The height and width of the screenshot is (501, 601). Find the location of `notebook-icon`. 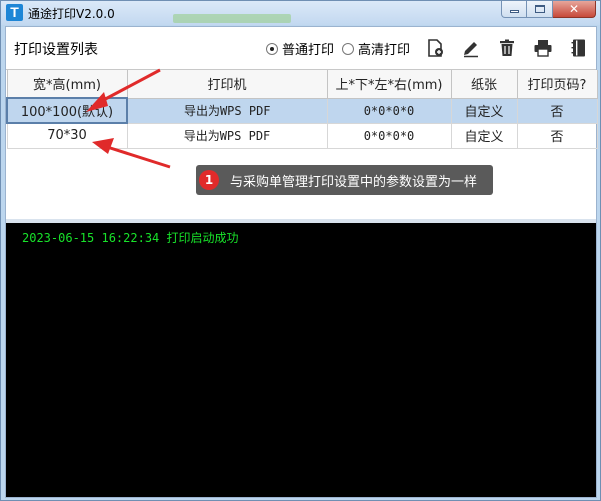

notebook-icon is located at coordinates (578, 48).